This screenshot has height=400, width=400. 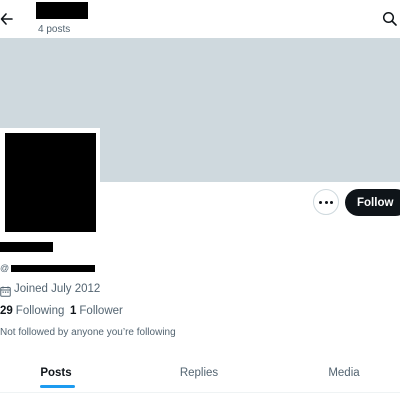 What do you see at coordinates (372, 202) in the screenshot?
I see `follow-button: Follow` at bounding box center [372, 202].